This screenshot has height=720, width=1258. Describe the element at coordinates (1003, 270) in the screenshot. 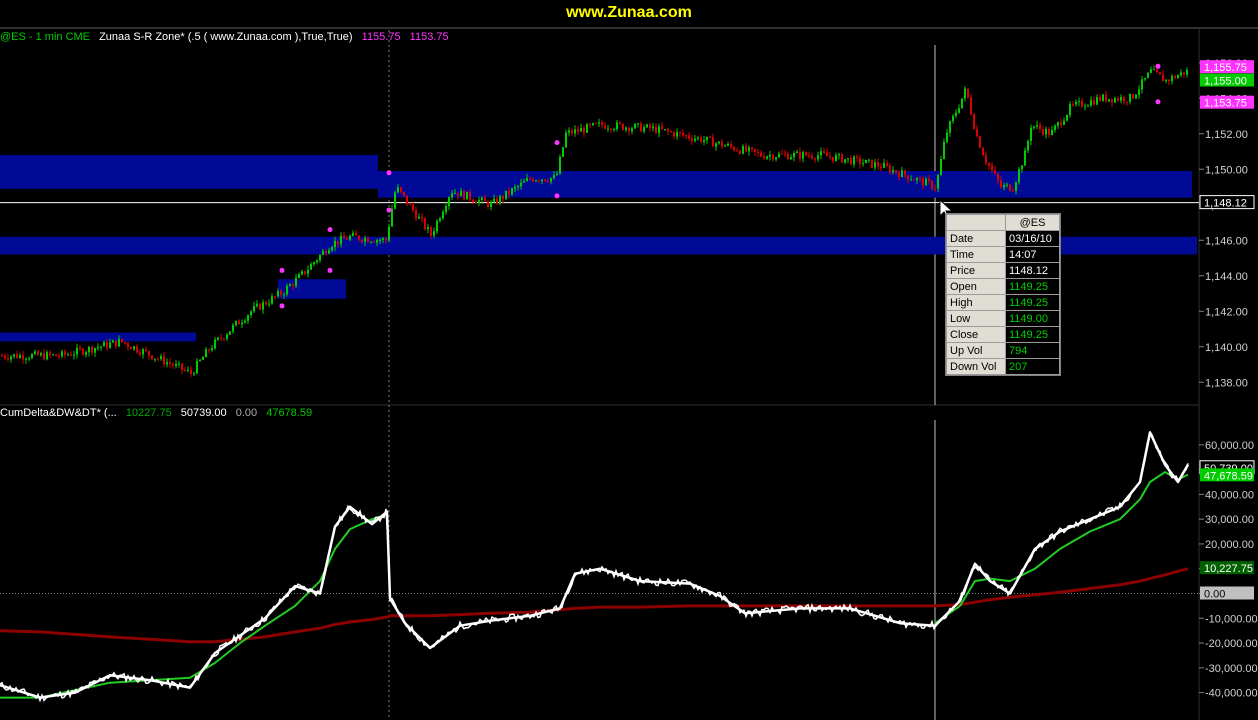

I see `data-row: Price 1148.12` at that location.